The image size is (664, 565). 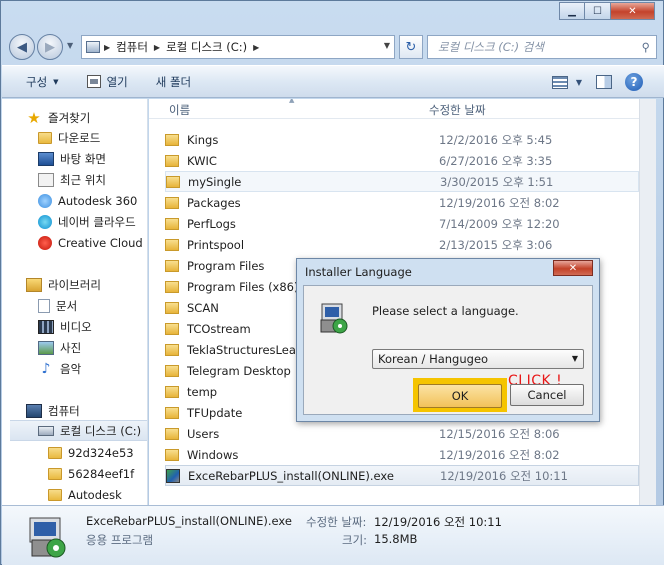 I want to click on file-row: Printspool 2/13/2015 오후 3:06, so click(x=402, y=244).